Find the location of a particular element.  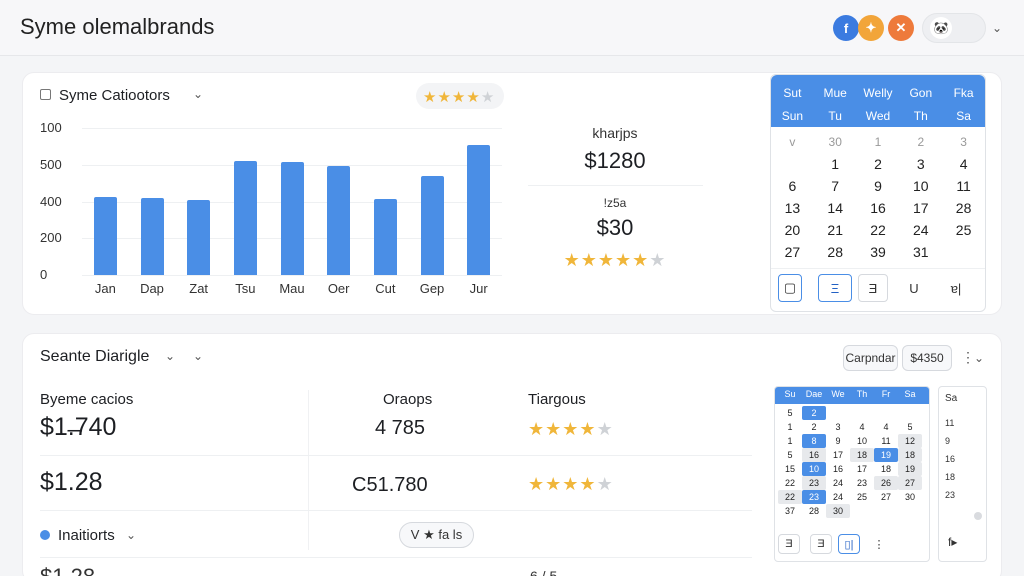

side-panel-item: 9 is located at coordinates (960, 441).